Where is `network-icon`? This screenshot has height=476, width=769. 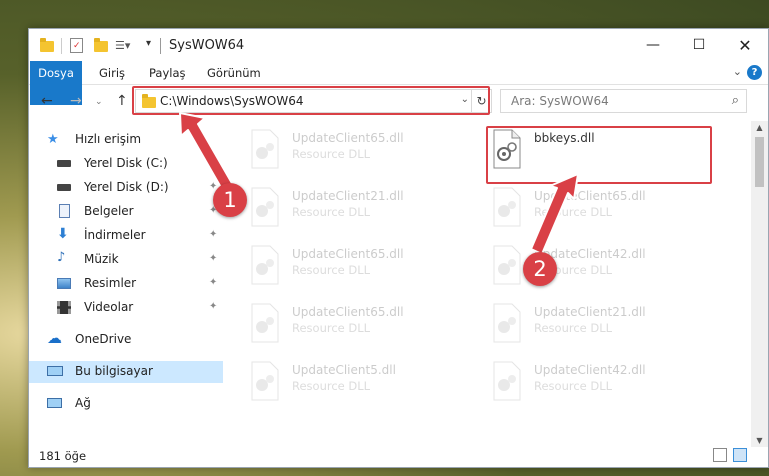
network-icon is located at coordinates (54, 403).